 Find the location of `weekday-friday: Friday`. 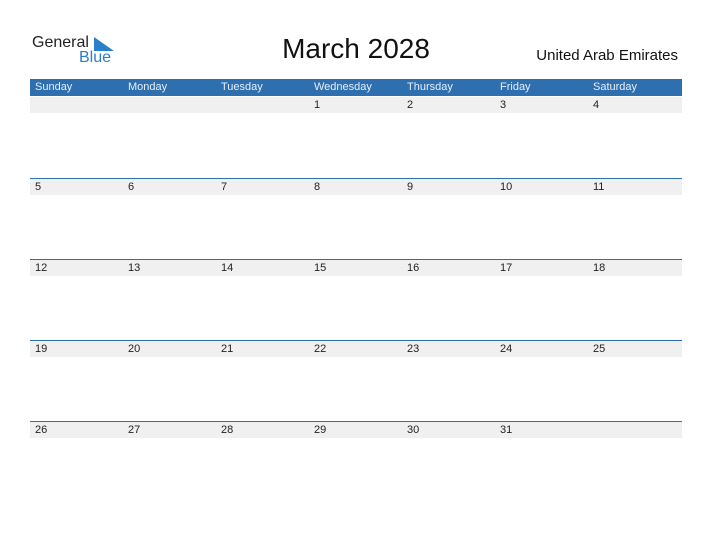

weekday-friday: Friday is located at coordinates (515, 87).